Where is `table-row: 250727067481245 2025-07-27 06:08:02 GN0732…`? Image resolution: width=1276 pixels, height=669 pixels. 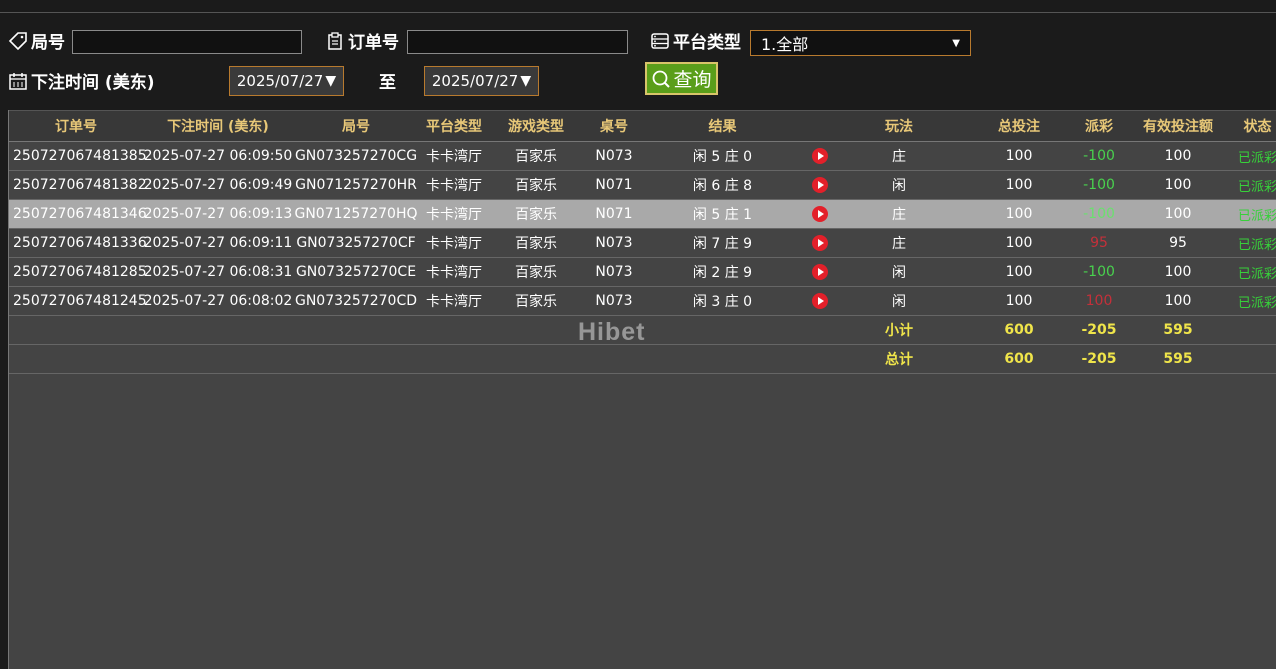 table-row: 250727067481245 2025-07-27 06:08:02 GN0732… is located at coordinates (642, 301).